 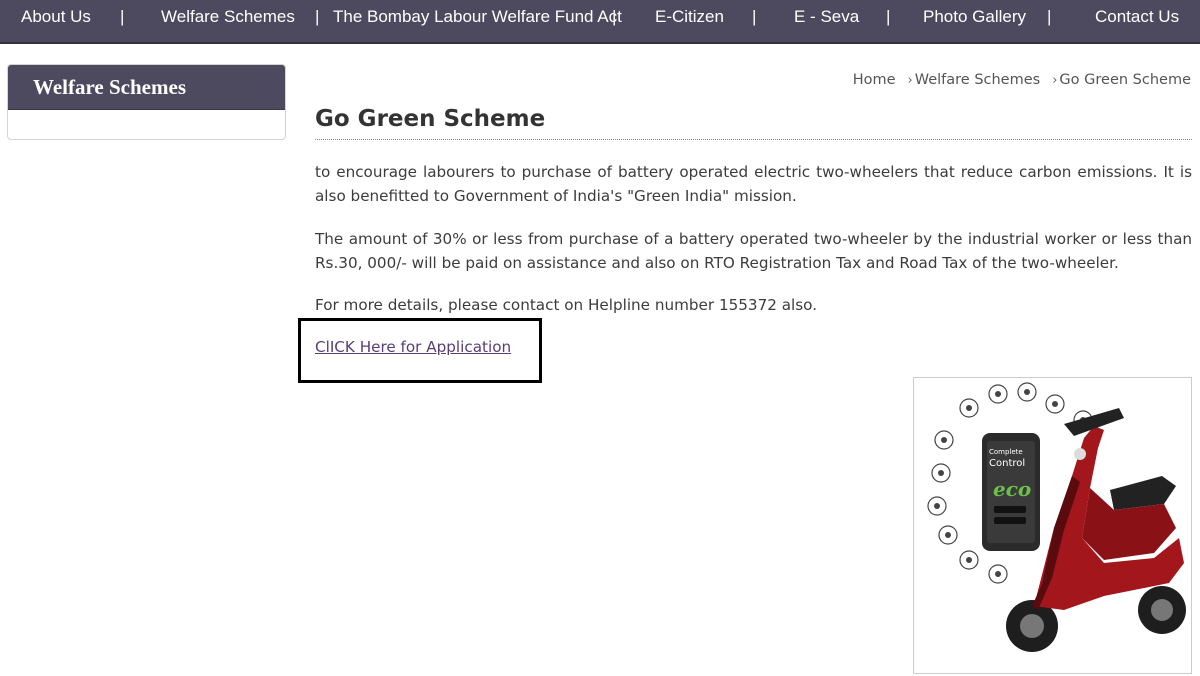 I want to click on scooter-seat, so click(x=1143, y=493).